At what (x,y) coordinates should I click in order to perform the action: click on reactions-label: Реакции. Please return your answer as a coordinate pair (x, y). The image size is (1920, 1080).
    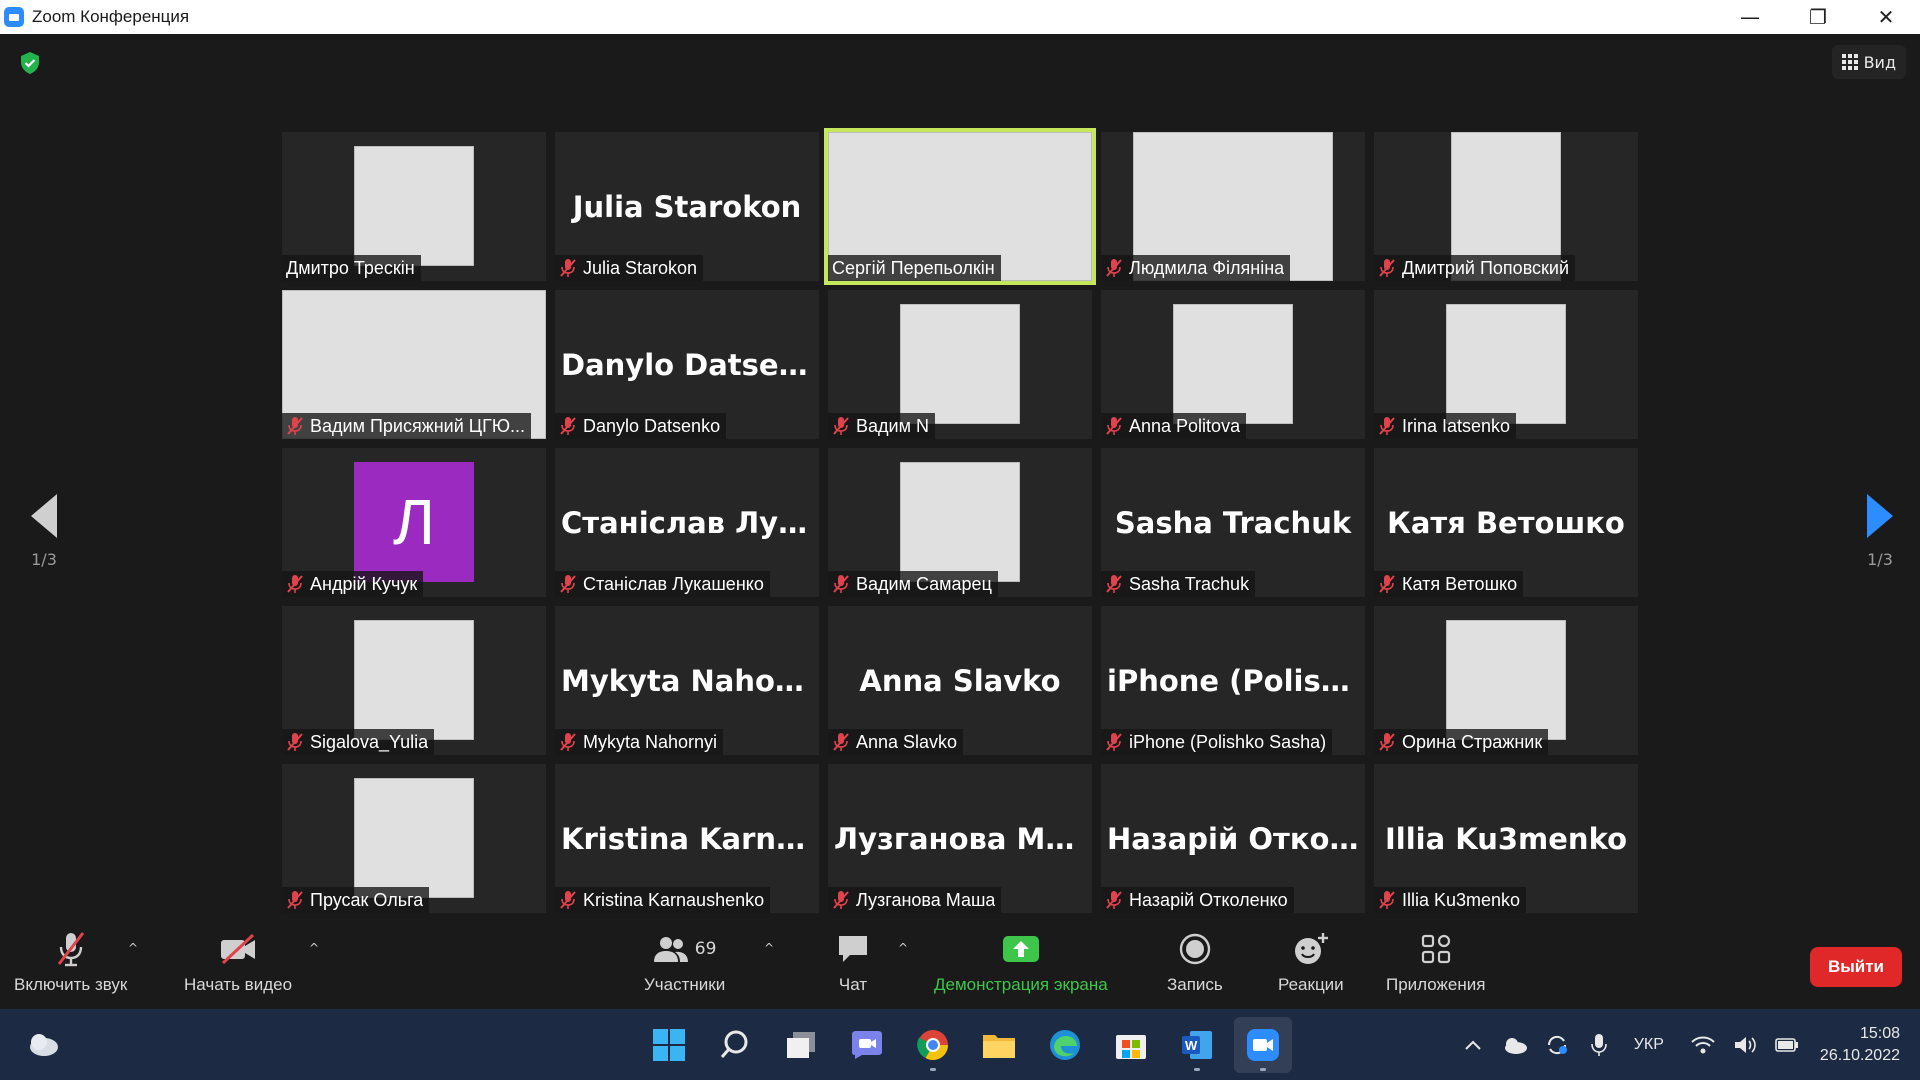
    Looking at the image, I should click on (1311, 984).